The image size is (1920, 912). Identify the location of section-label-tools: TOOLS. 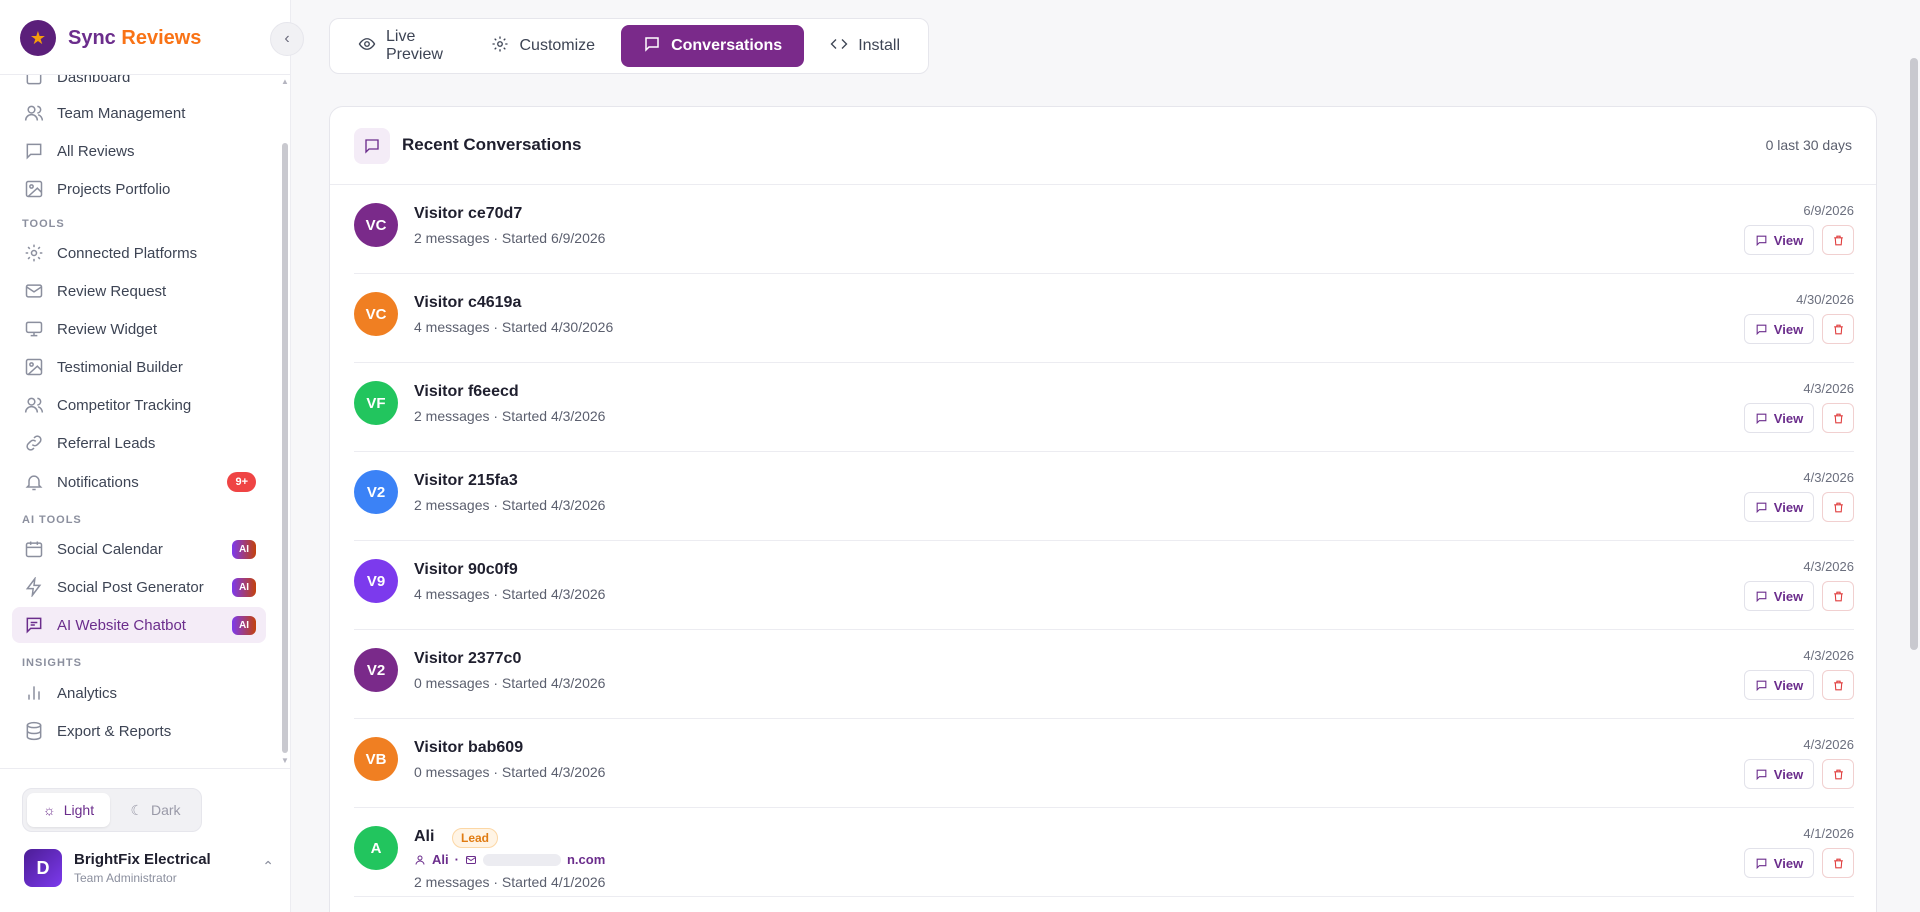
(43, 224).